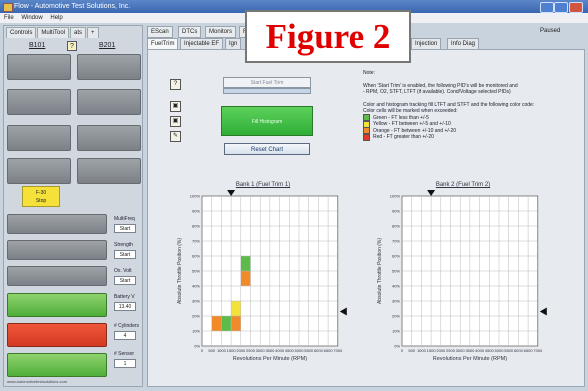  Describe the element at coordinates (576, 7) in the screenshot. I see `close-button` at that location.